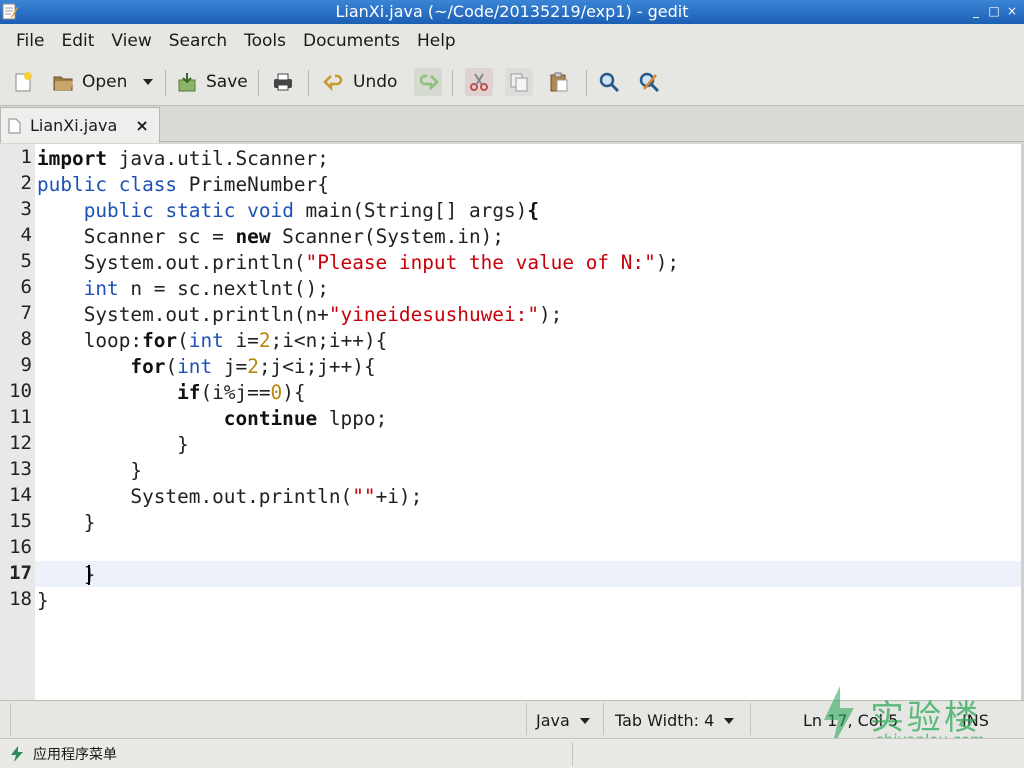 The width and height of the screenshot is (1024, 768). What do you see at coordinates (187, 82) in the screenshot?
I see `save-icon` at bounding box center [187, 82].